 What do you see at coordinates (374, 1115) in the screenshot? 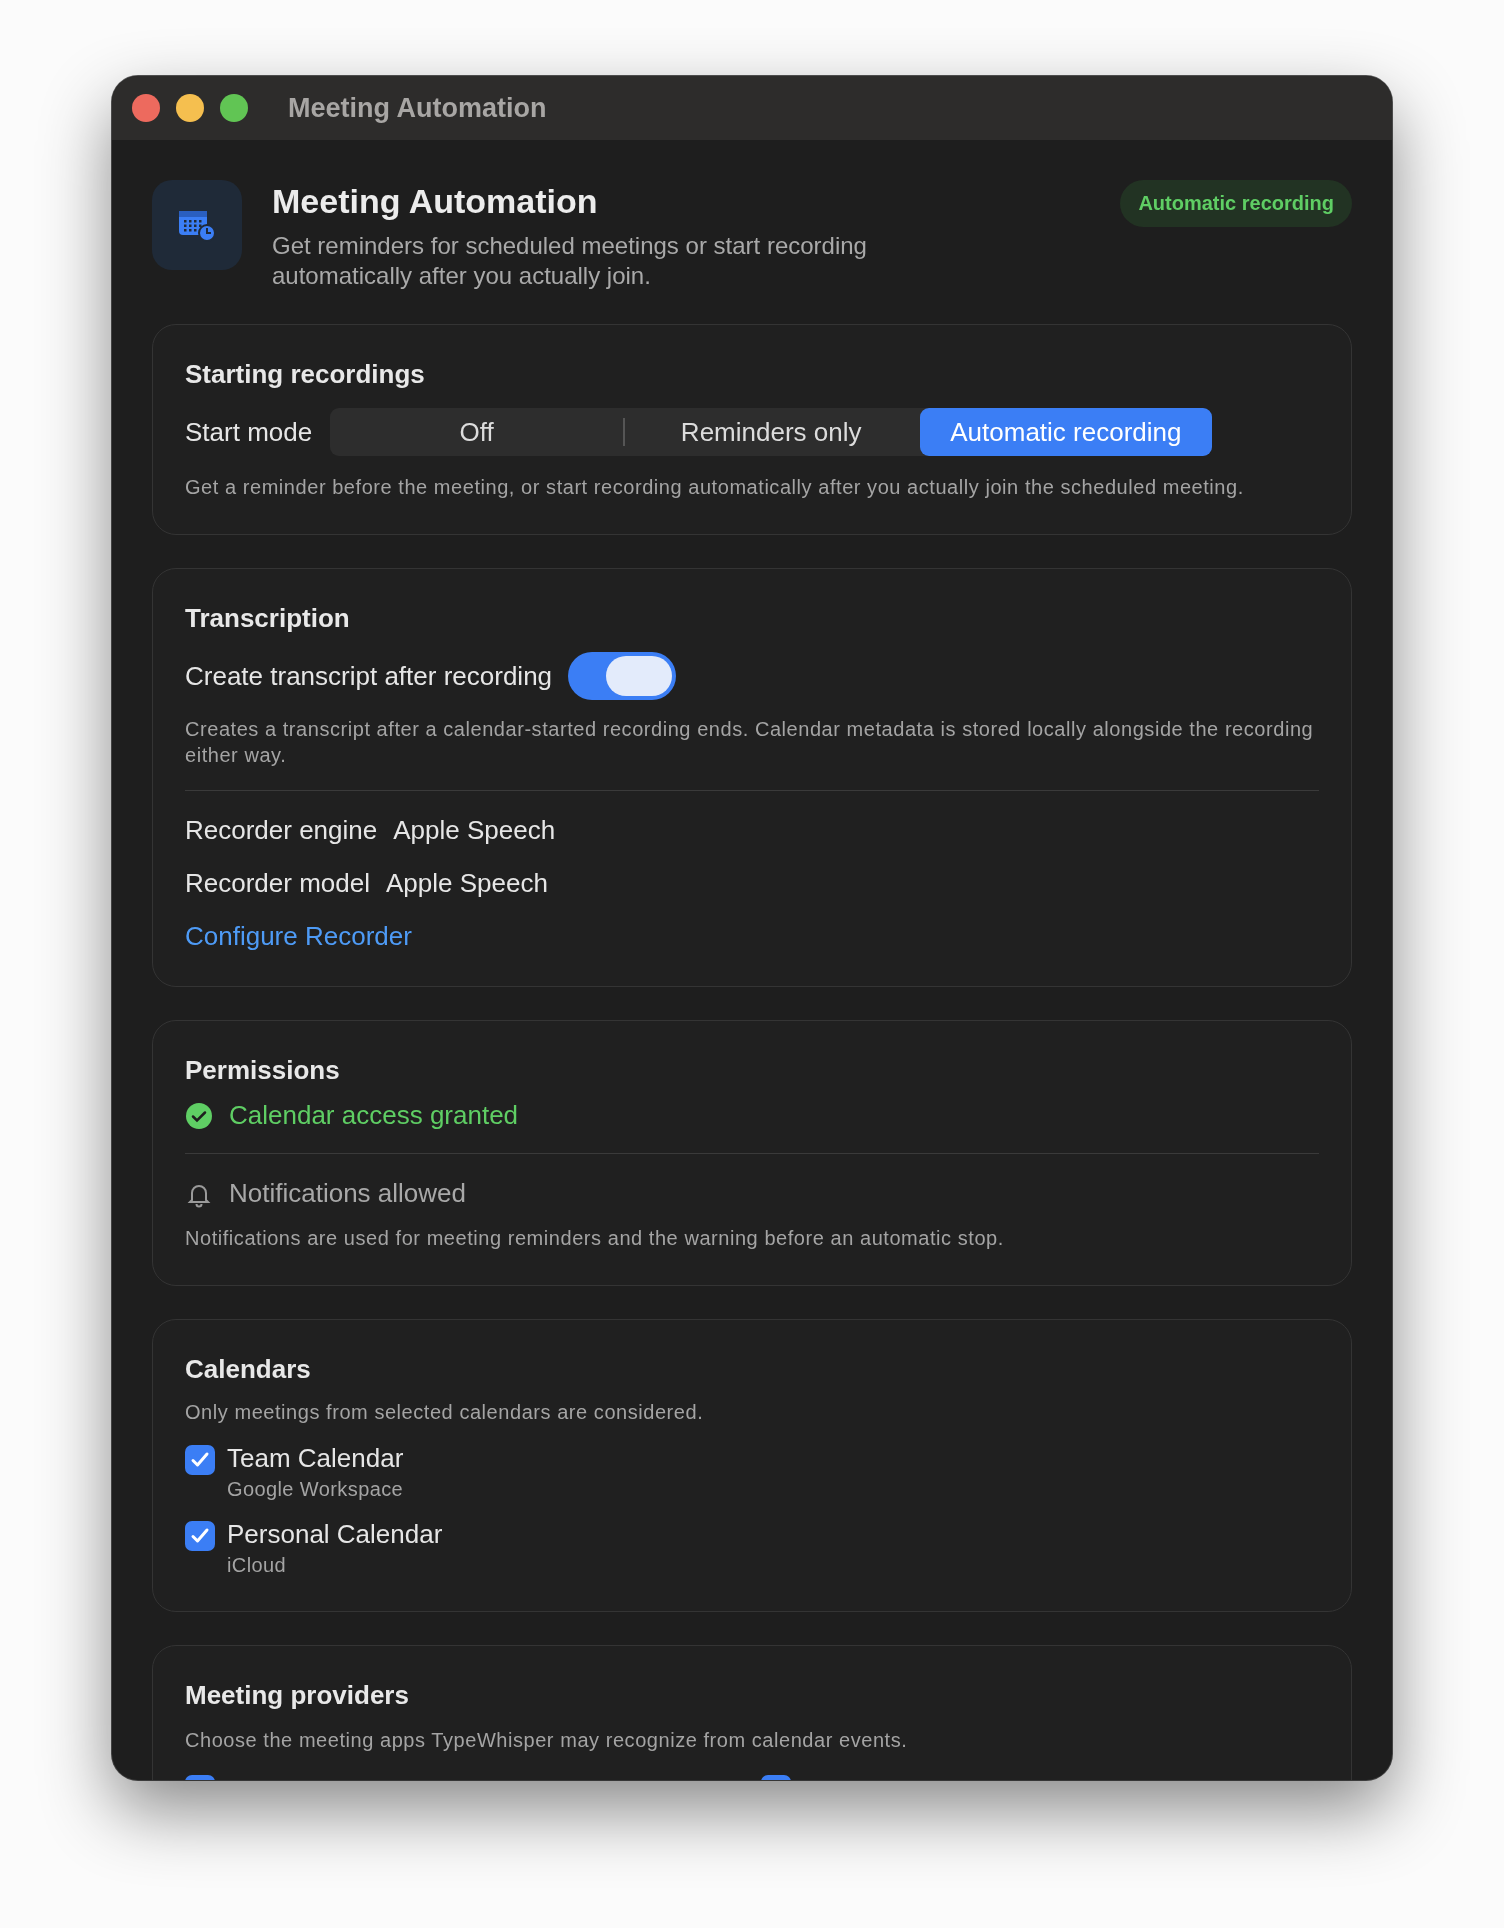
I see `permission-status: Calendar access granted` at bounding box center [374, 1115].